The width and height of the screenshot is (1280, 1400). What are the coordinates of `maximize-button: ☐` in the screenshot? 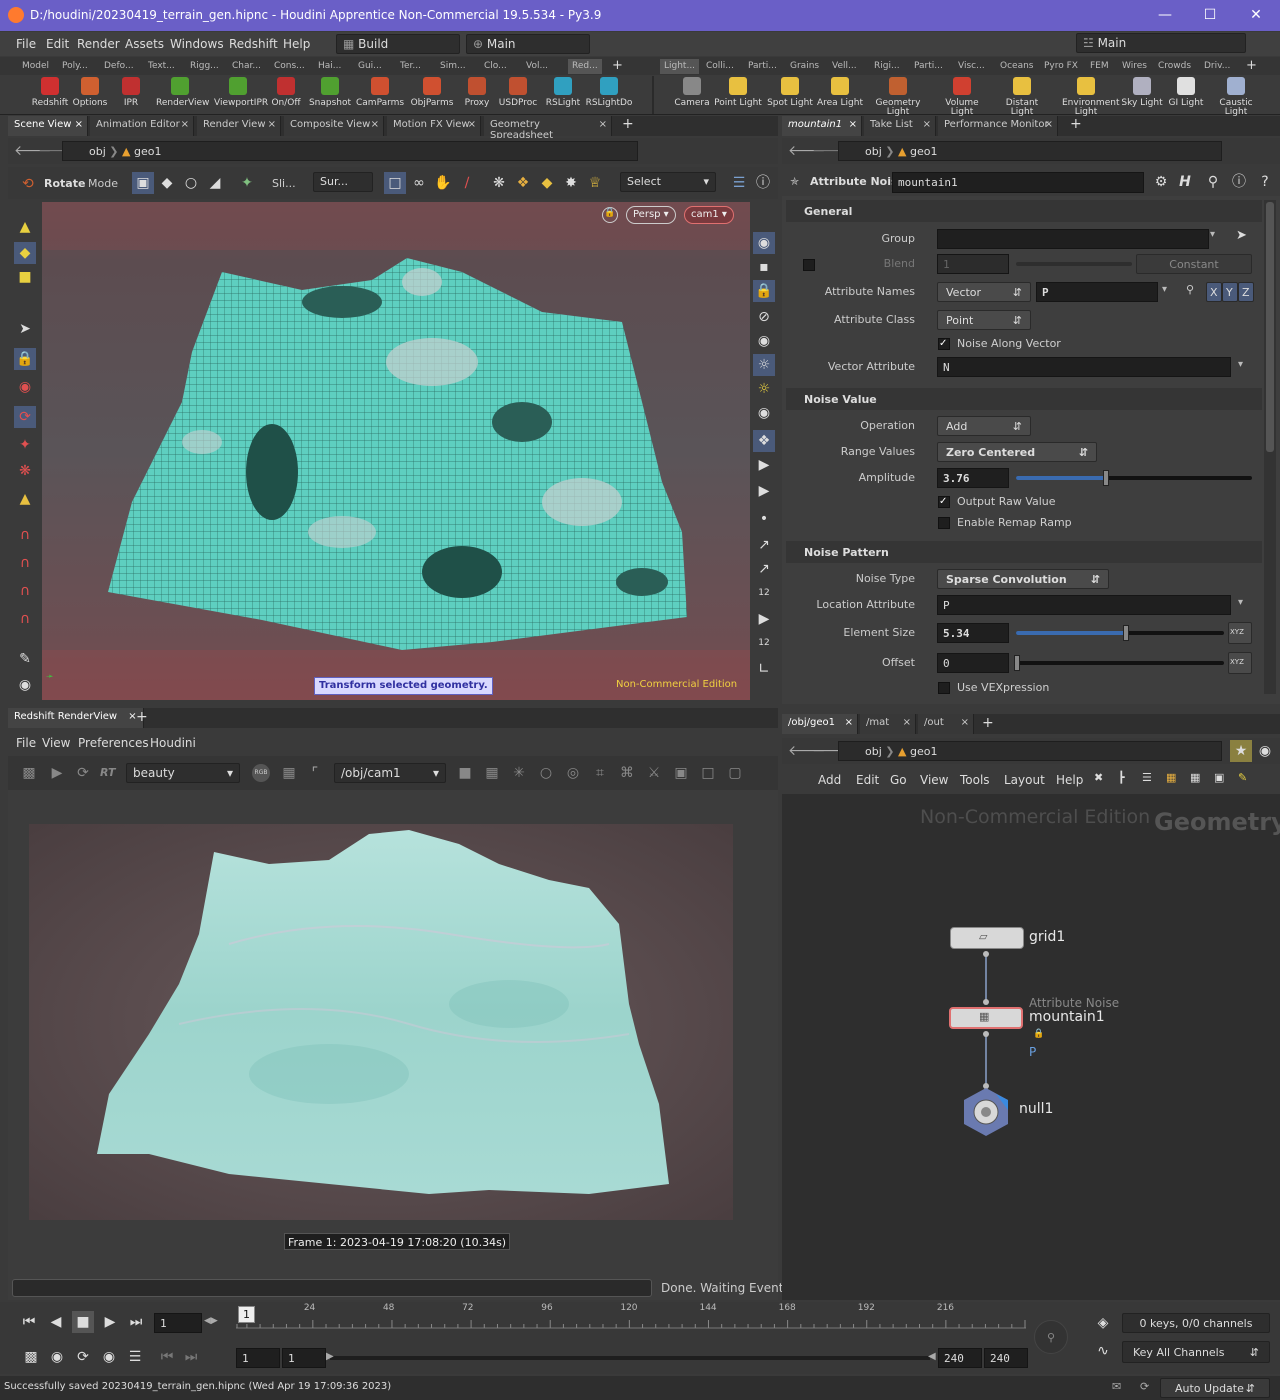 It's located at (1210, 15).